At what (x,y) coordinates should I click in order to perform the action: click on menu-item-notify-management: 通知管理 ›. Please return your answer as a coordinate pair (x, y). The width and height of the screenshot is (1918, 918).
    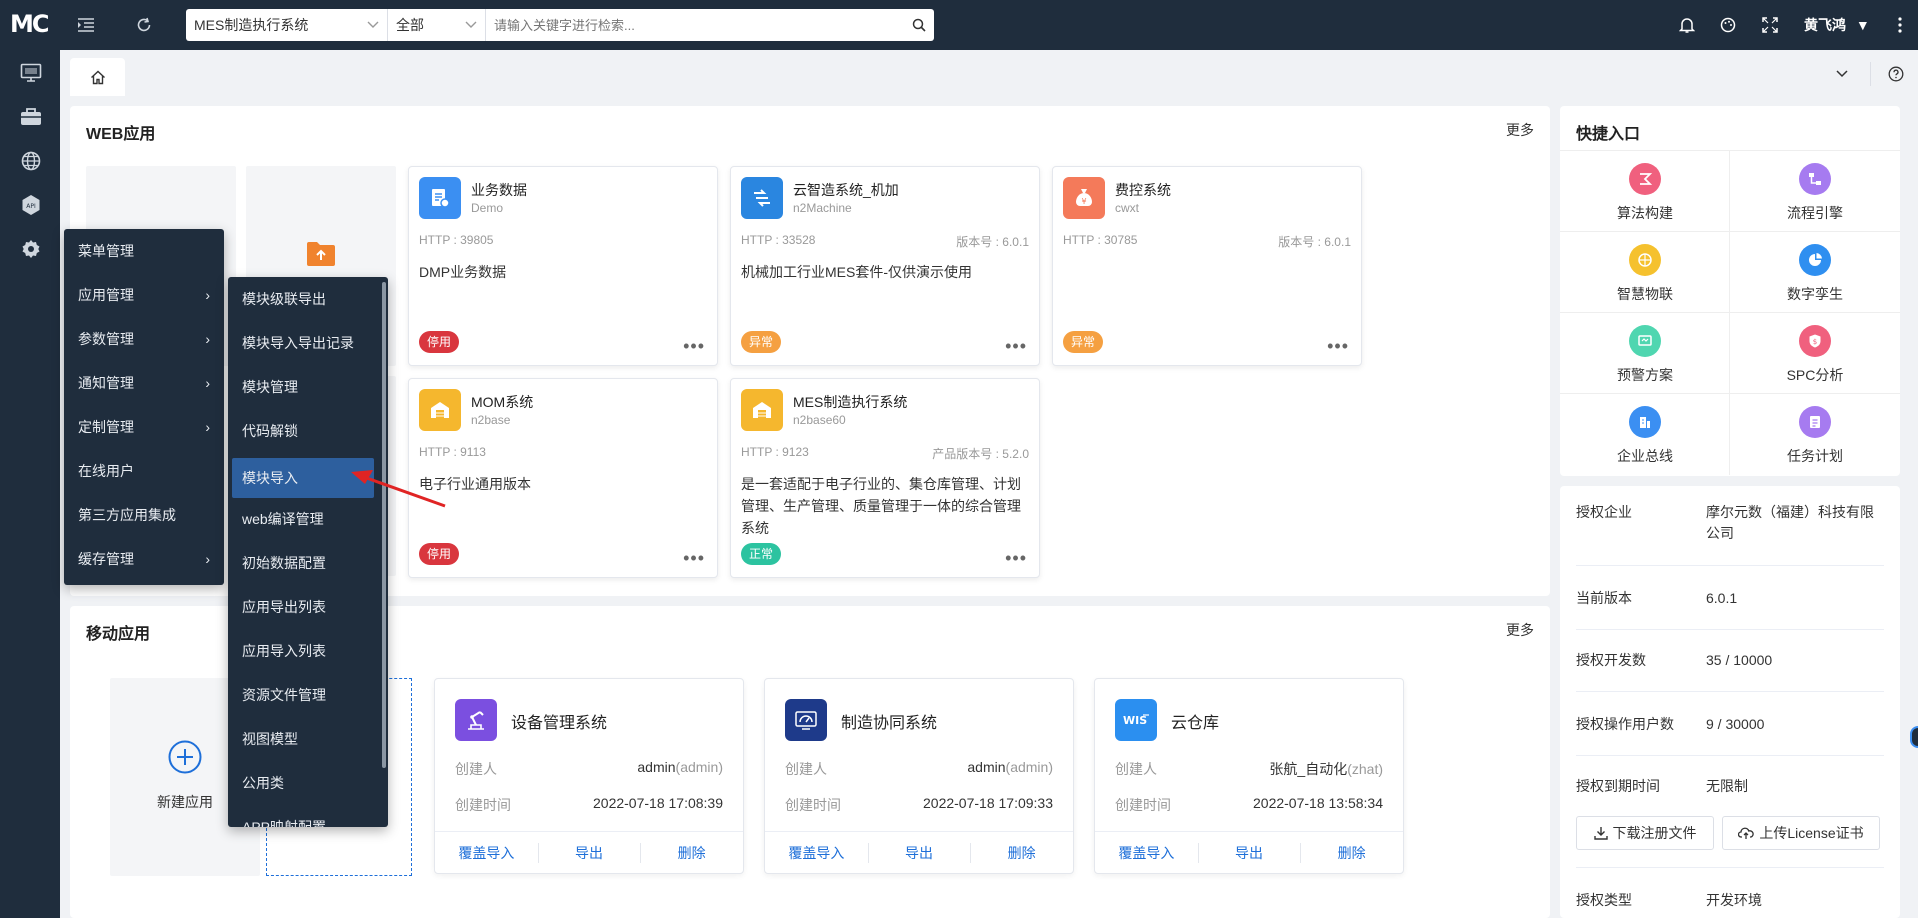
    Looking at the image, I should click on (144, 383).